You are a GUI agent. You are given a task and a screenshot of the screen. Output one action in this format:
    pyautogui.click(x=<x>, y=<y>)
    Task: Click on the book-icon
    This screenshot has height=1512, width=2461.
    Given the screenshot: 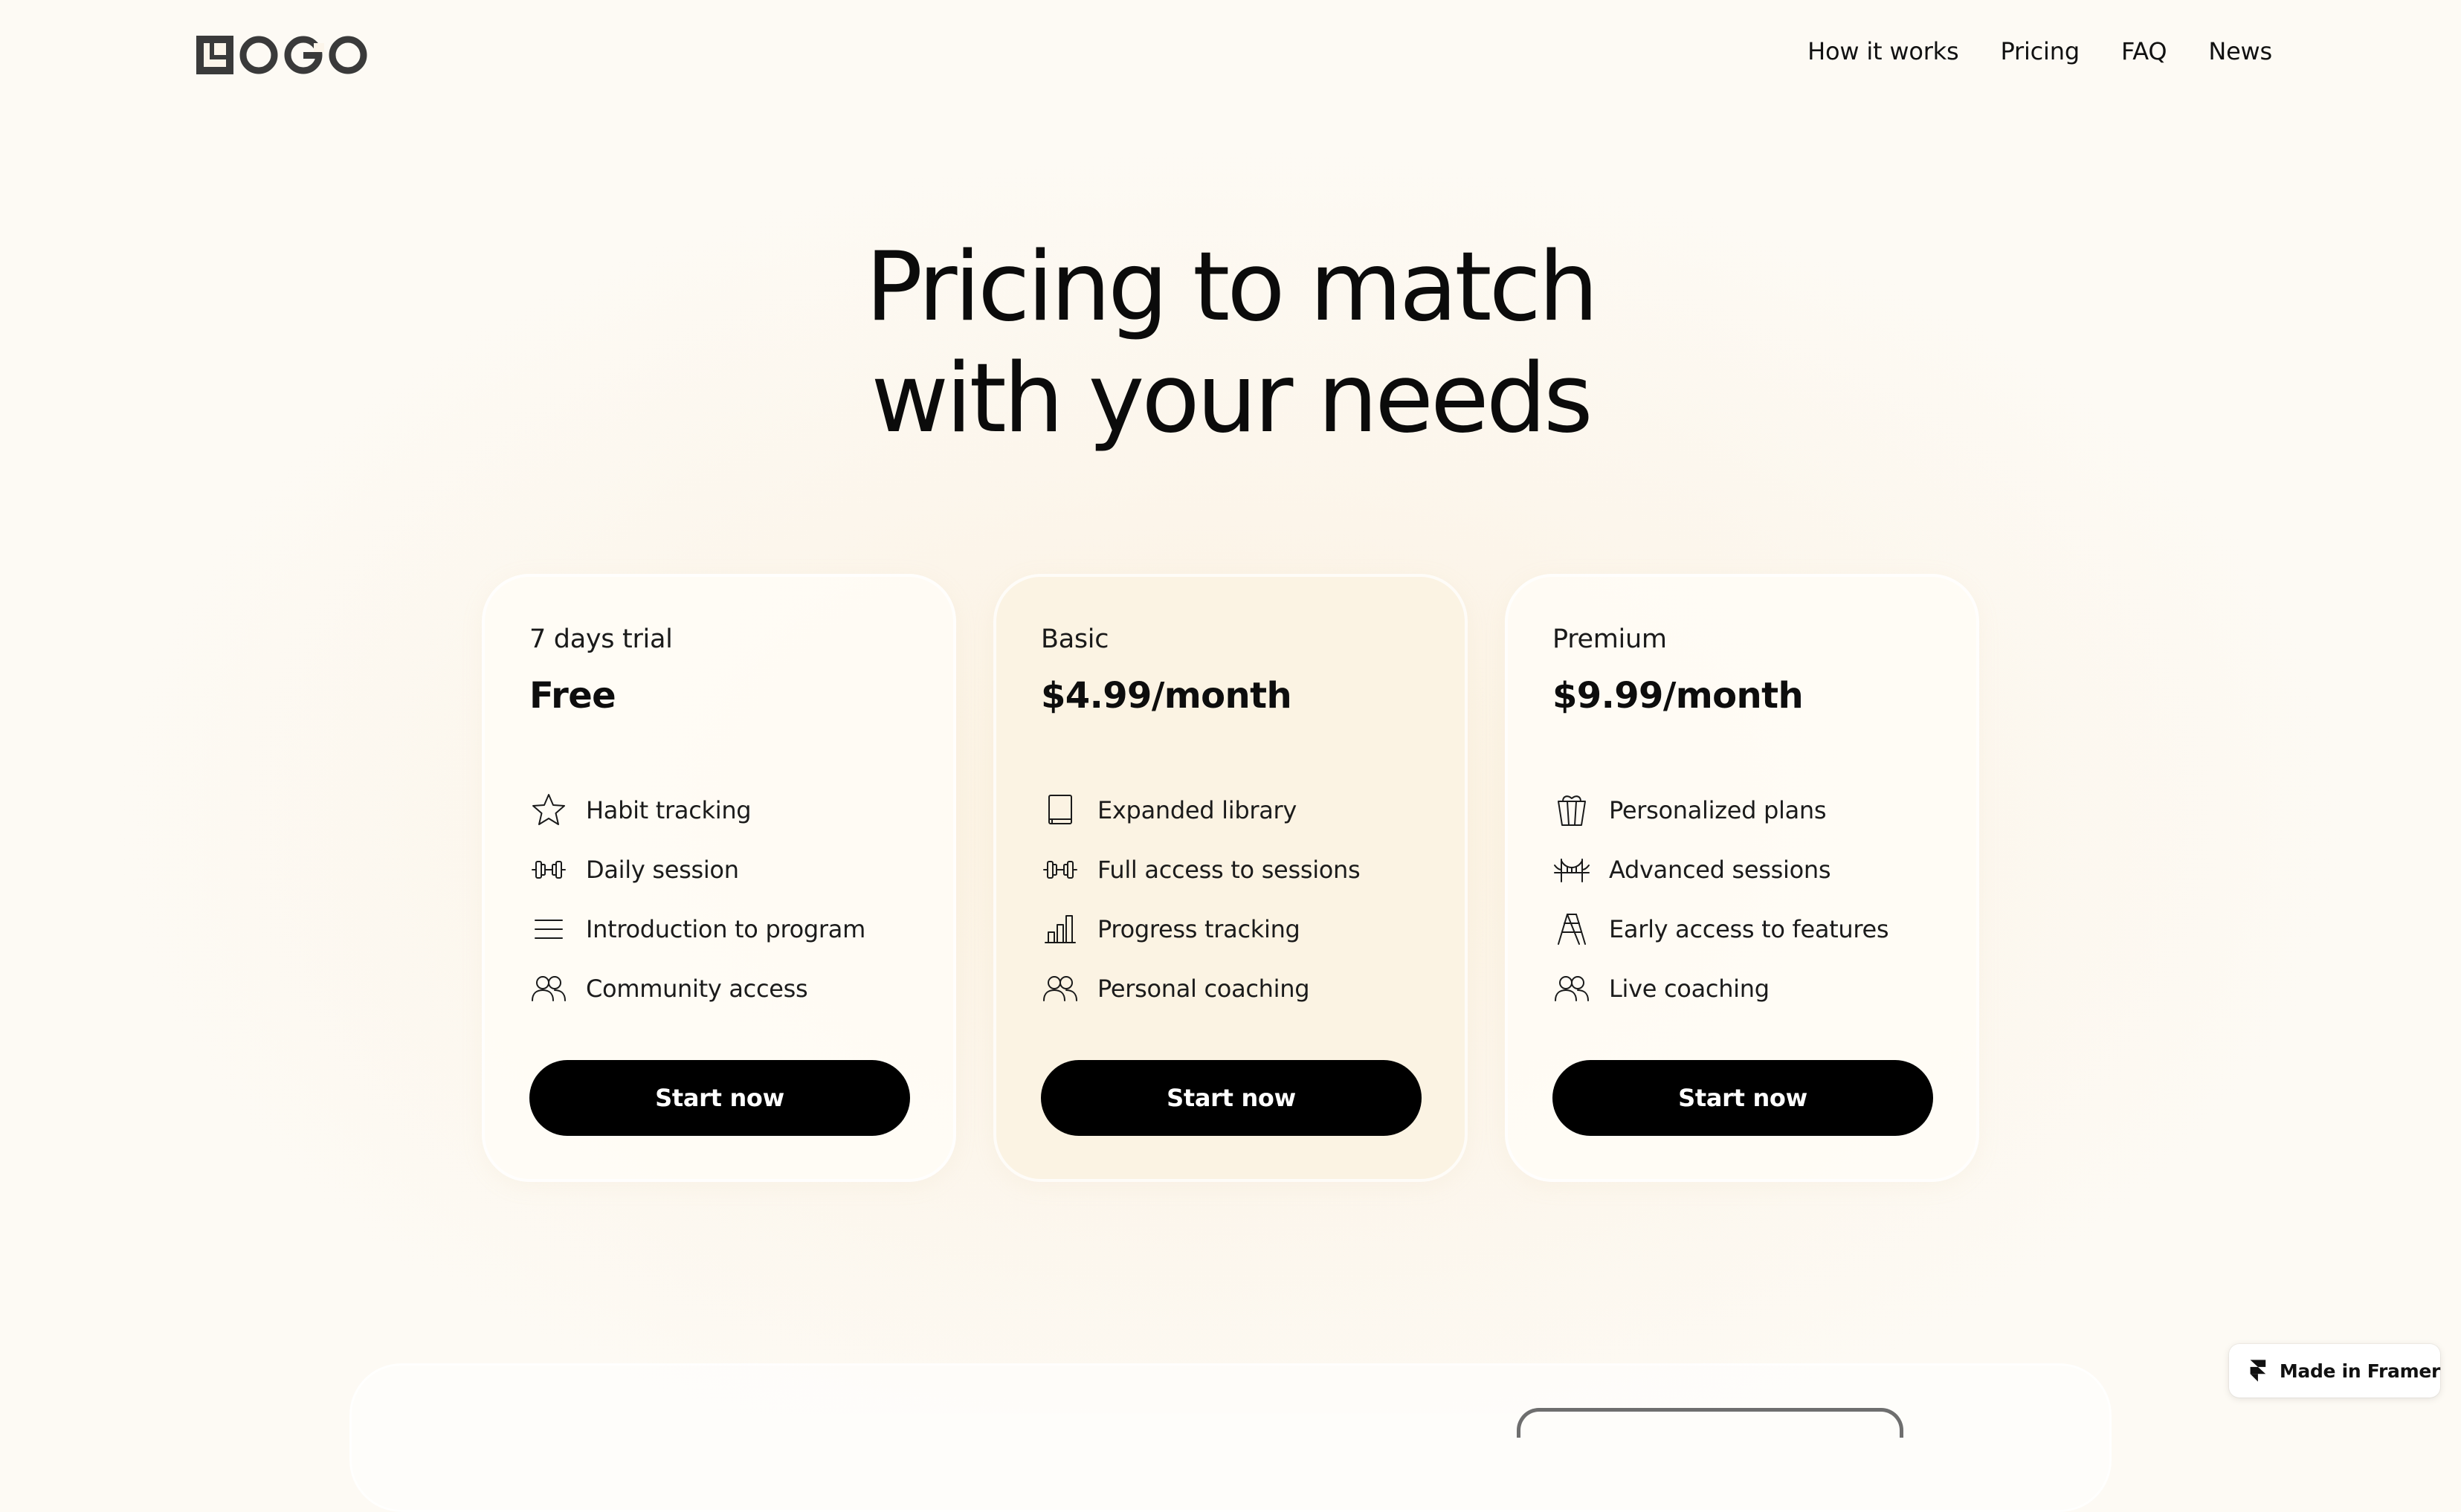 What is the action you would take?
    pyautogui.click(x=1060, y=811)
    